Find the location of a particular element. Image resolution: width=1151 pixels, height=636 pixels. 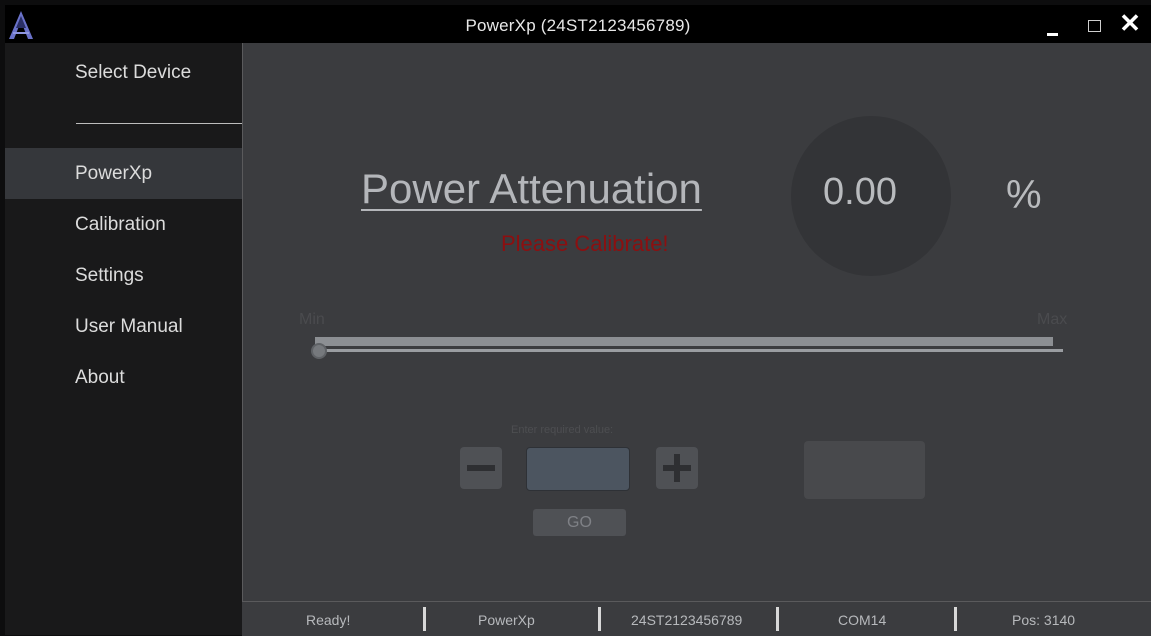

minus-icon is located at coordinates (481, 468).